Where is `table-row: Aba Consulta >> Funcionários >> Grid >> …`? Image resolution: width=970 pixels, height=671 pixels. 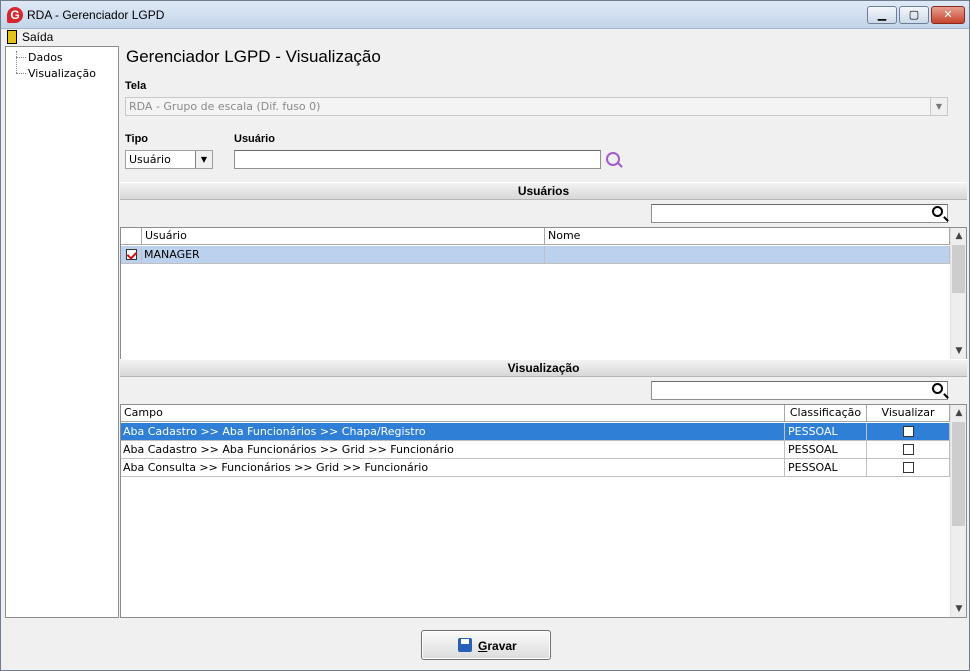 table-row: Aba Consulta >> Funcionários >> Grid >> … is located at coordinates (535, 468).